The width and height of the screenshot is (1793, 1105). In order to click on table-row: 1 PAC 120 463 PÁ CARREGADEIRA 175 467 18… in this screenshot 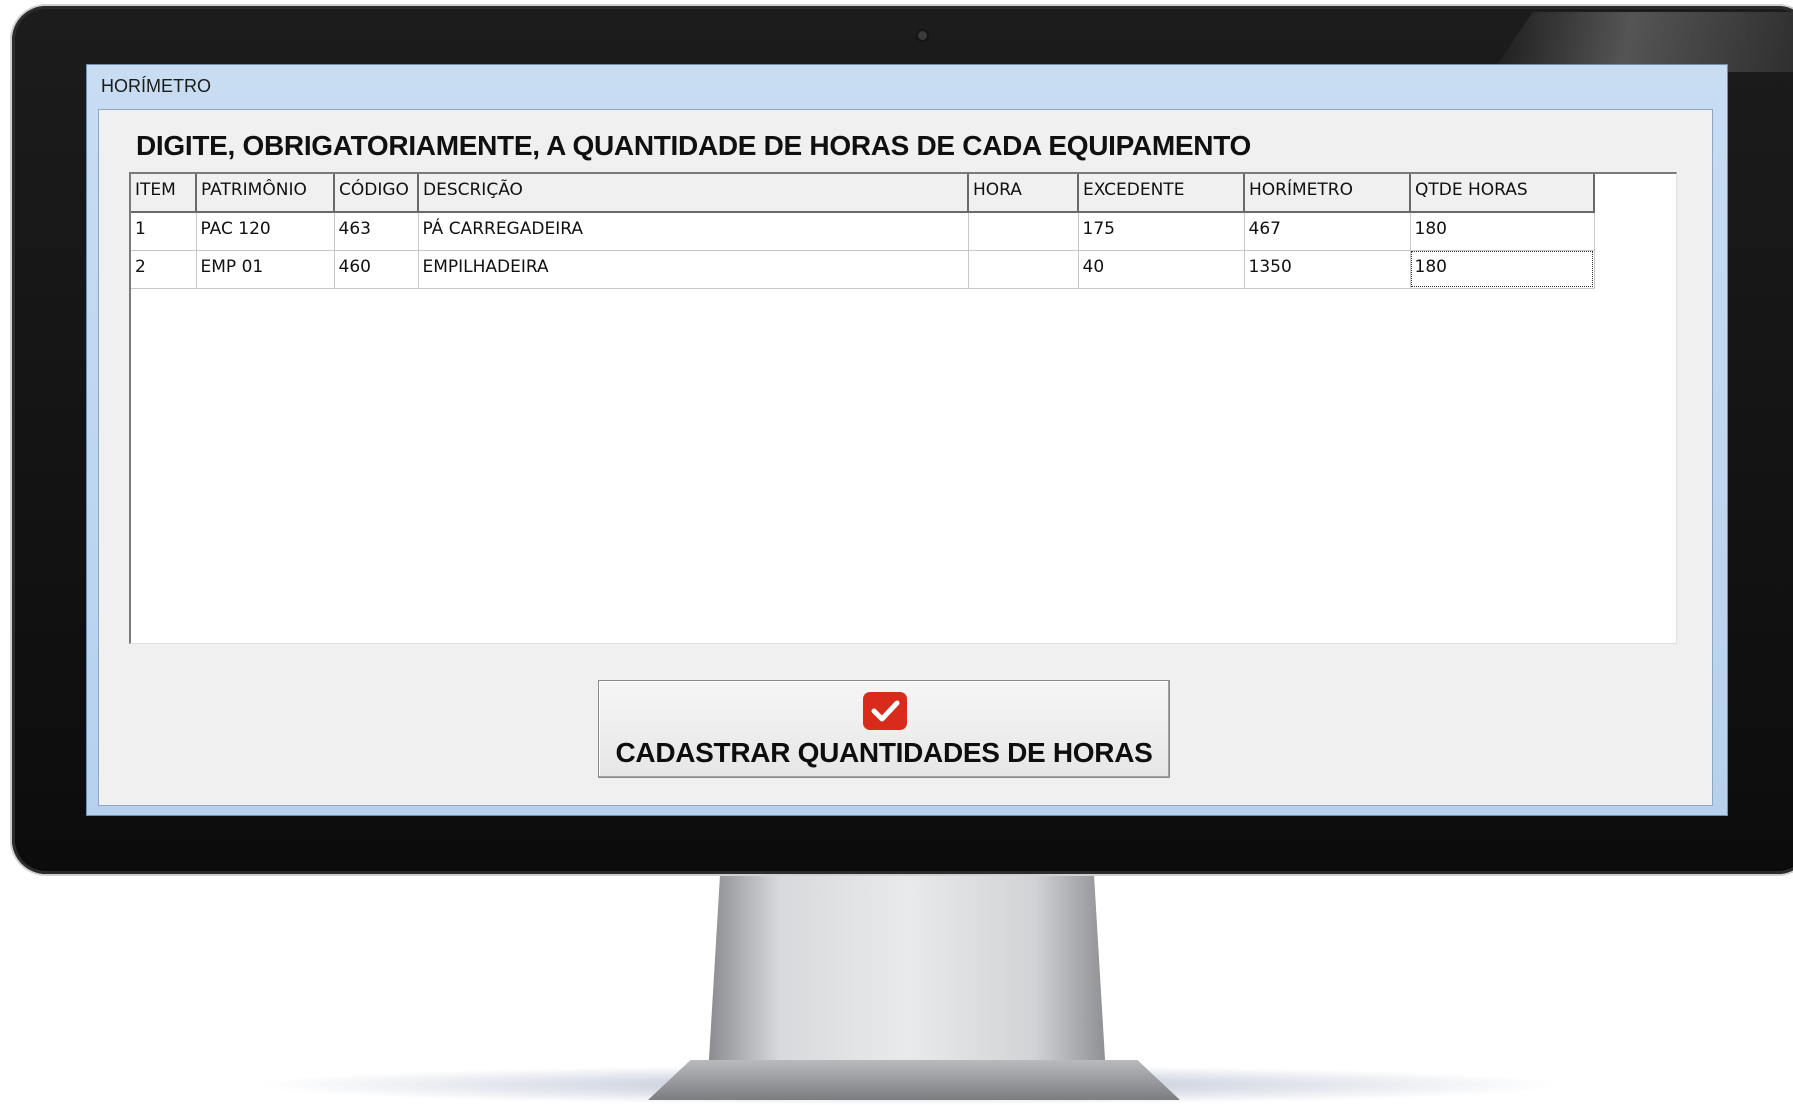, I will do `click(863, 231)`.